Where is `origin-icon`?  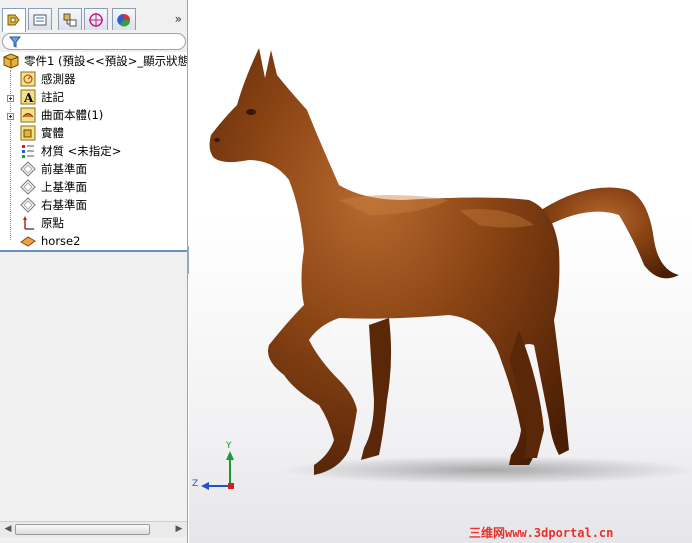 origin-icon is located at coordinates (28, 223).